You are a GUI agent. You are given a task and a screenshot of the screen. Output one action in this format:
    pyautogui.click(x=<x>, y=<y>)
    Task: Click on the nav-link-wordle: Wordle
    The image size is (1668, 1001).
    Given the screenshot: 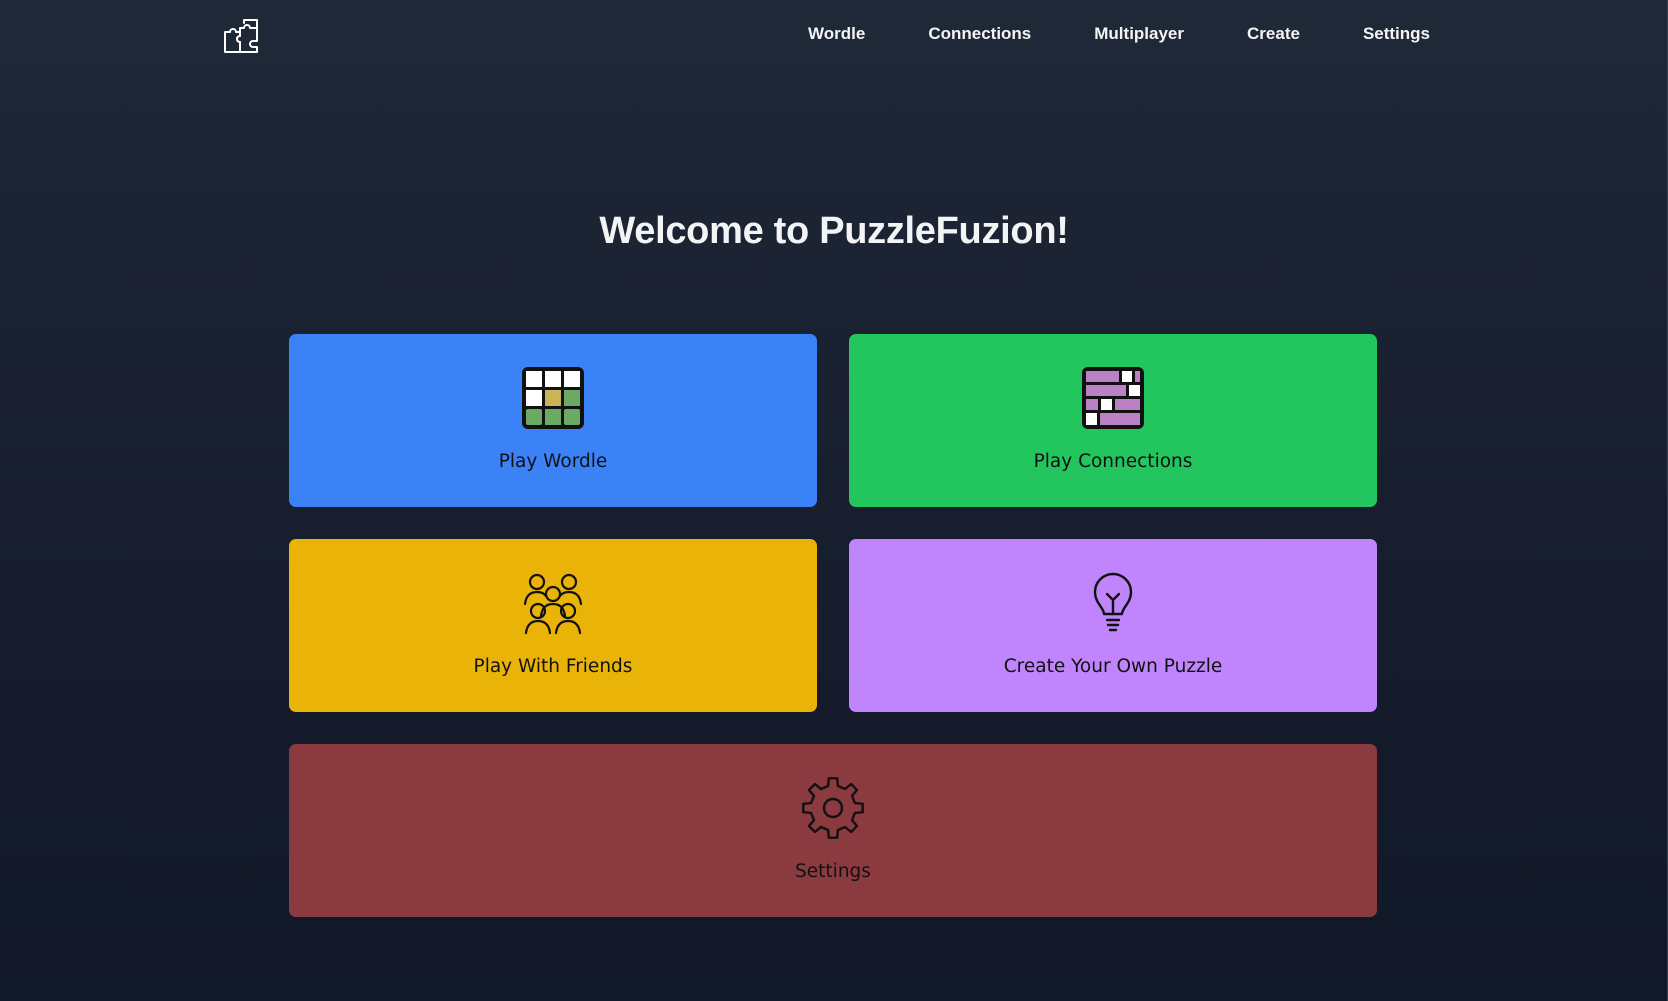 What is the action you would take?
    pyautogui.click(x=836, y=34)
    